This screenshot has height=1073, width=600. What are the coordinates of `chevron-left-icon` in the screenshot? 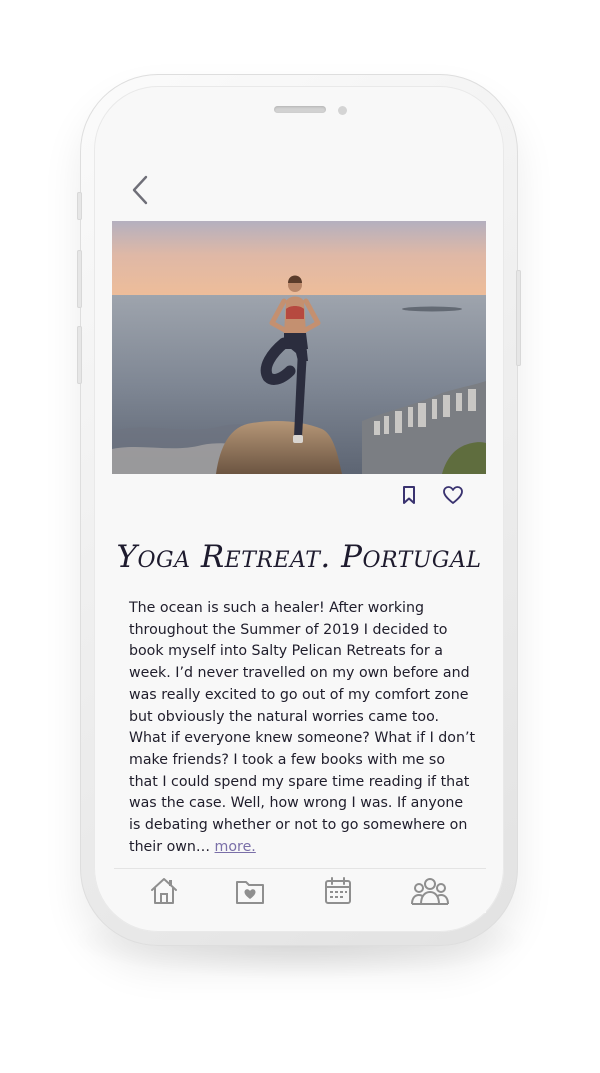 It's located at (140, 190).